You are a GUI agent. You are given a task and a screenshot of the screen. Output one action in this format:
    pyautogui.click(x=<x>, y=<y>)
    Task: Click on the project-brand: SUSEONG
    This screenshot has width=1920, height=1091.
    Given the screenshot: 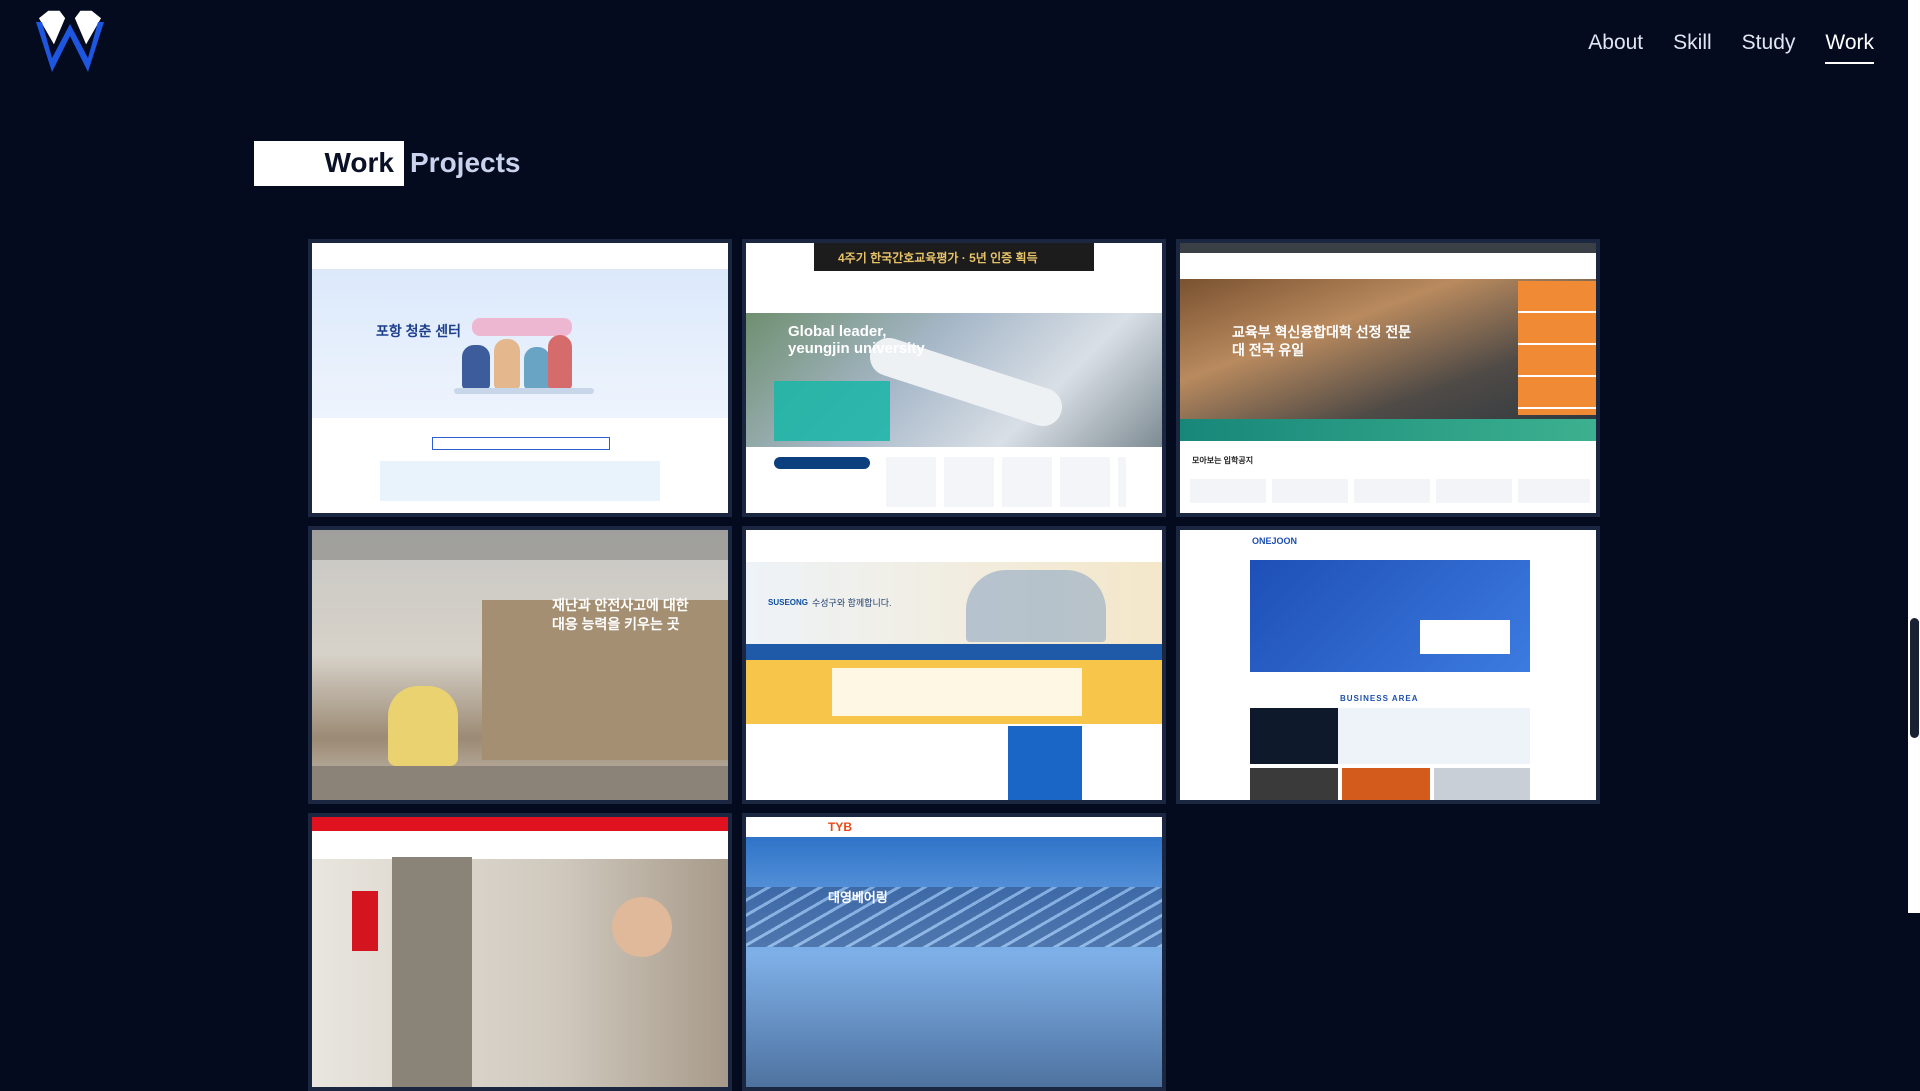 What is the action you would take?
    pyautogui.click(x=788, y=602)
    